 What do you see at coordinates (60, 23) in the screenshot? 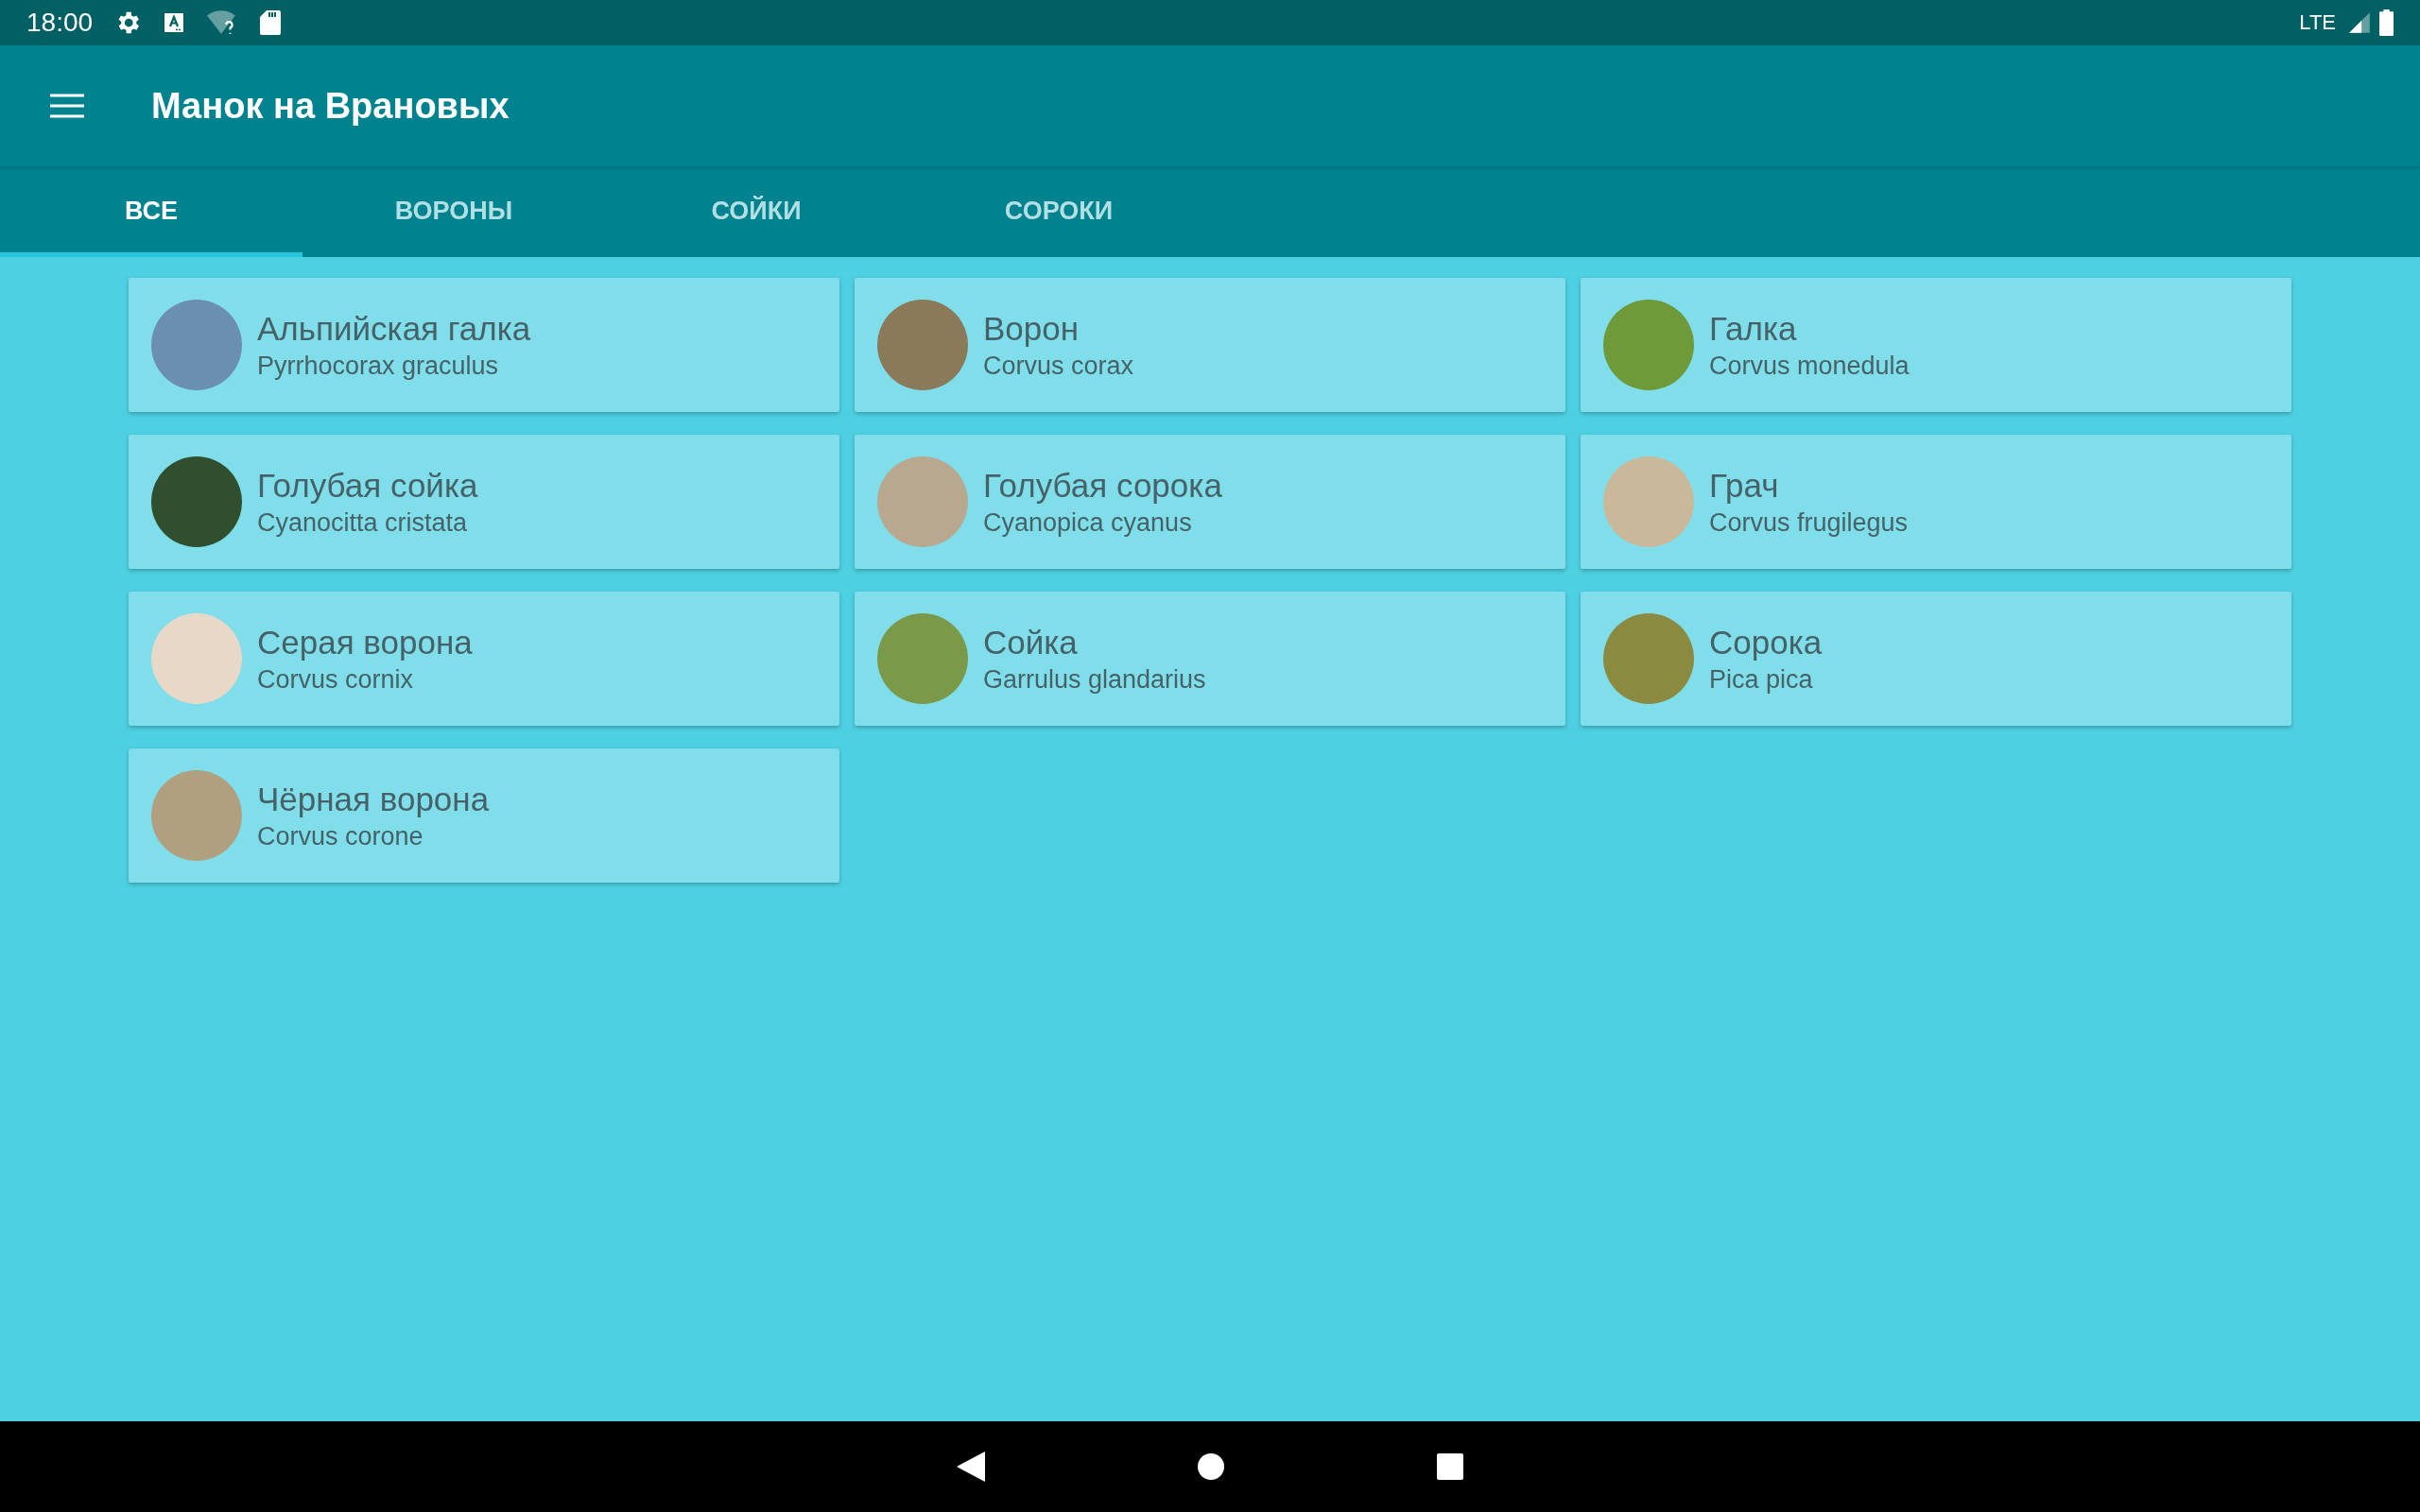
I see `status-time: 18:00` at bounding box center [60, 23].